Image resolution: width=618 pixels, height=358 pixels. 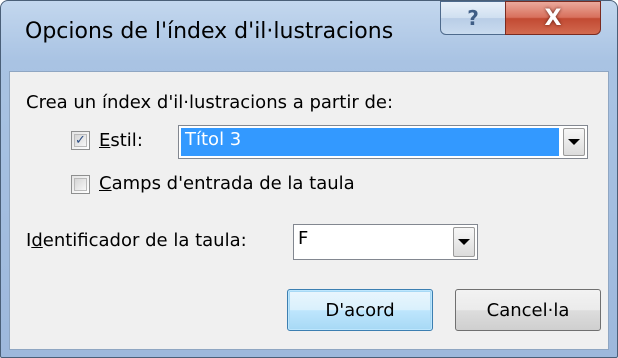 What do you see at coordinates (126, 140) in the screenshot?
I see `style-label-rest: stil:` at bounding box center [126, 140].